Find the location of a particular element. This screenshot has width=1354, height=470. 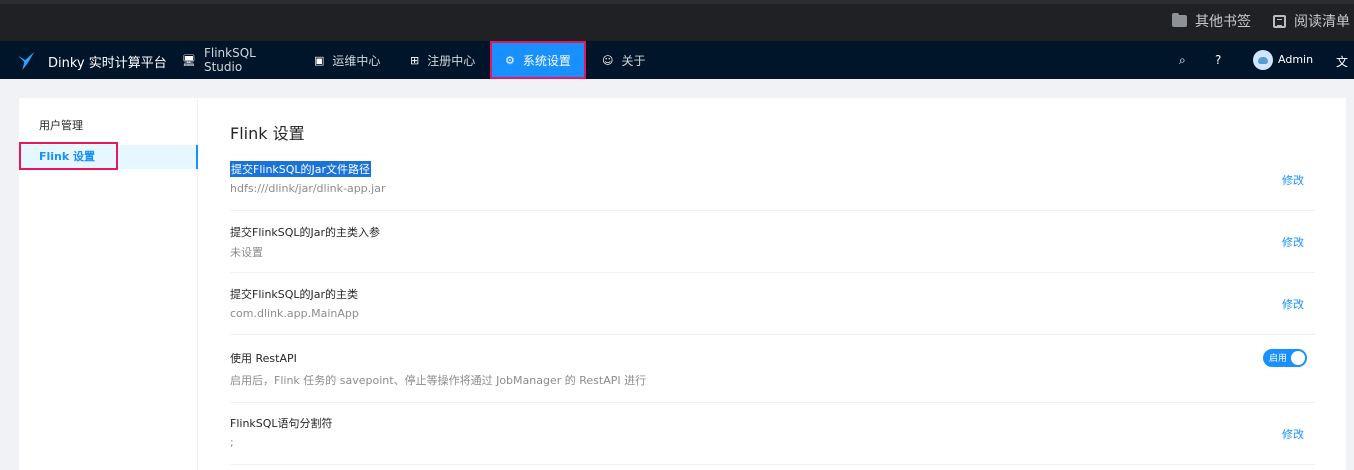

settings-icon: ⚙ is located at coordinates (510, 60).